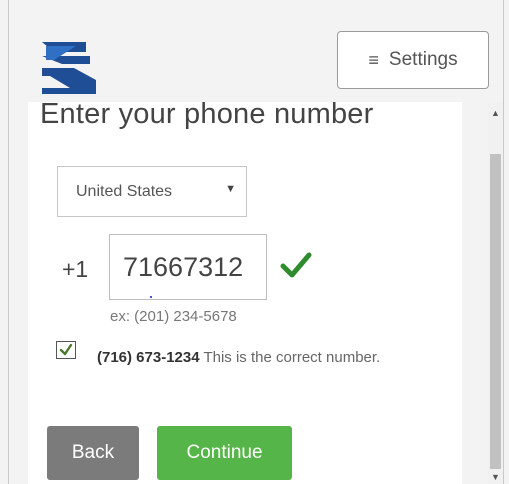 This screenshot has width=509, height=484. Describe the element at coordinates (373, 59) in the screenshot. I see `hamburger-menu-icon: ≡` at that location.